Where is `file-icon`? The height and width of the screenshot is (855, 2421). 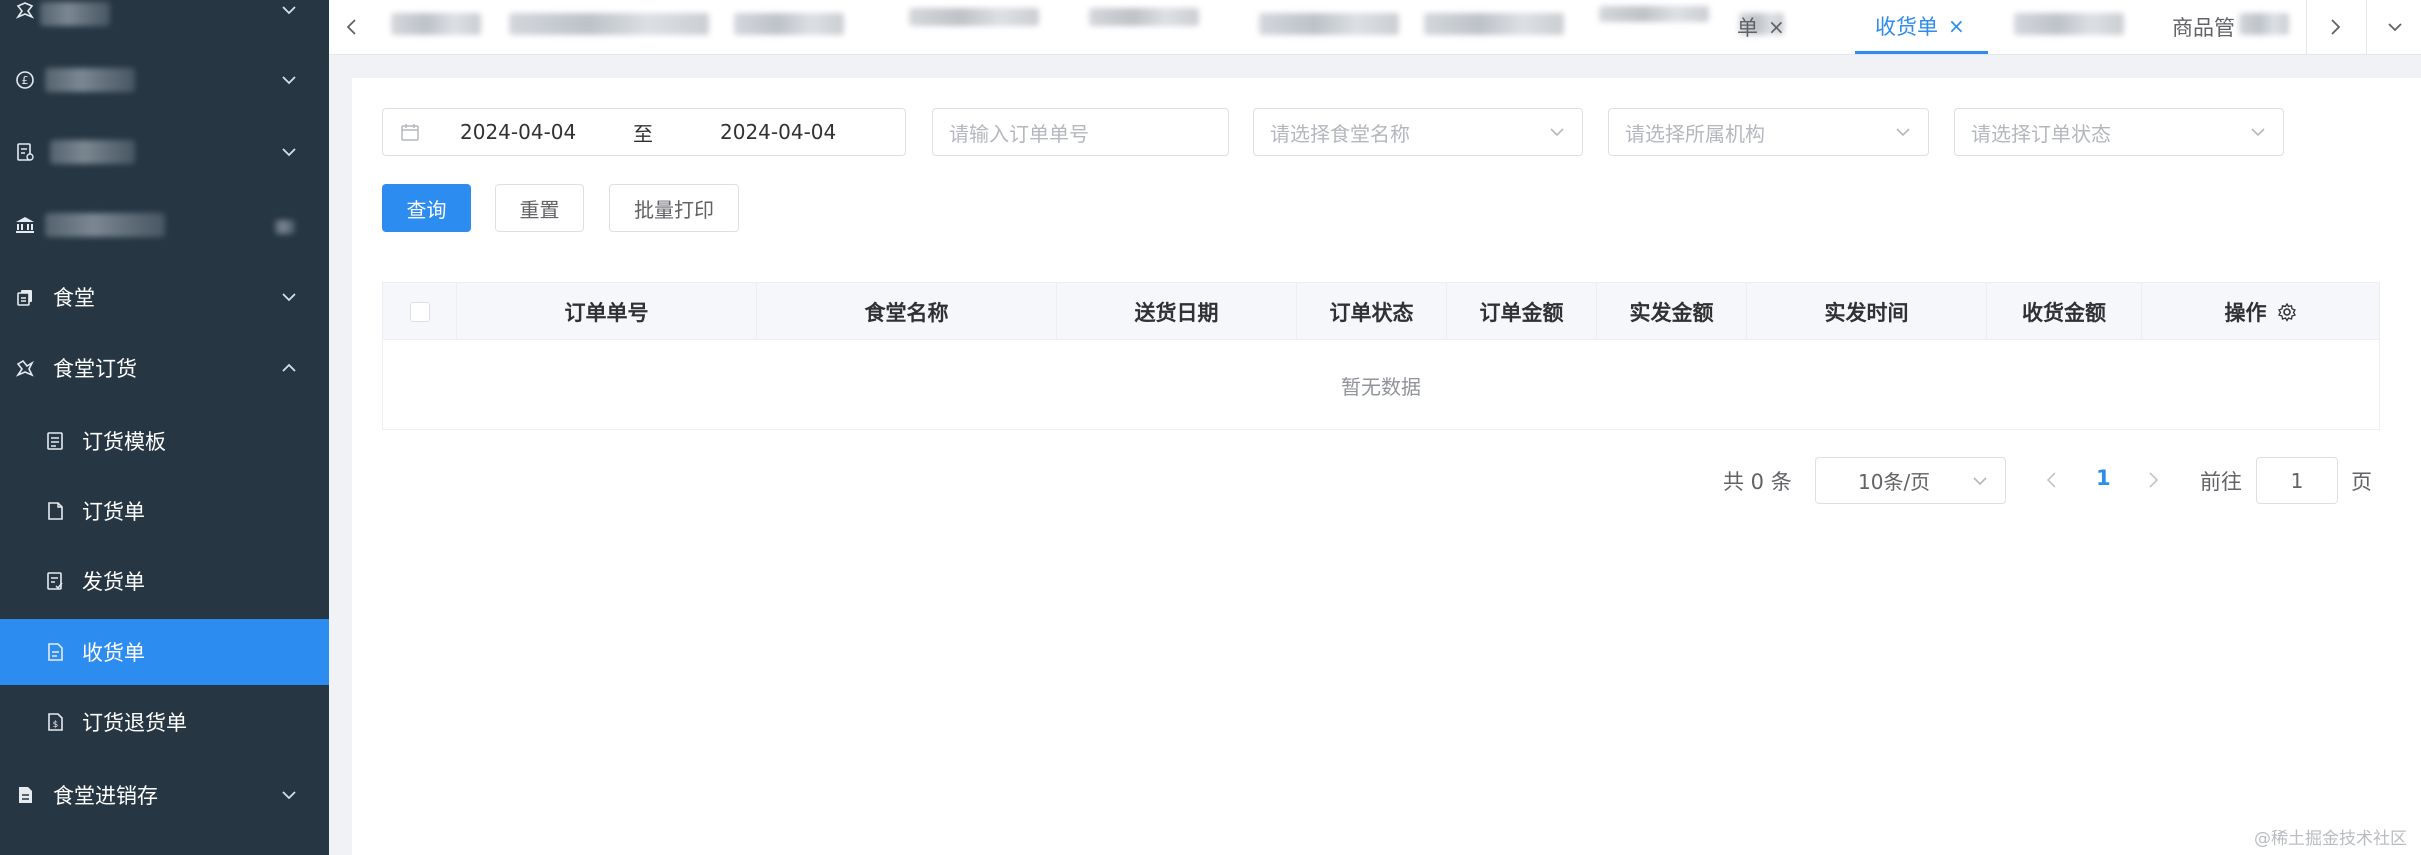 file-icon is located at coordinates (25, 795).